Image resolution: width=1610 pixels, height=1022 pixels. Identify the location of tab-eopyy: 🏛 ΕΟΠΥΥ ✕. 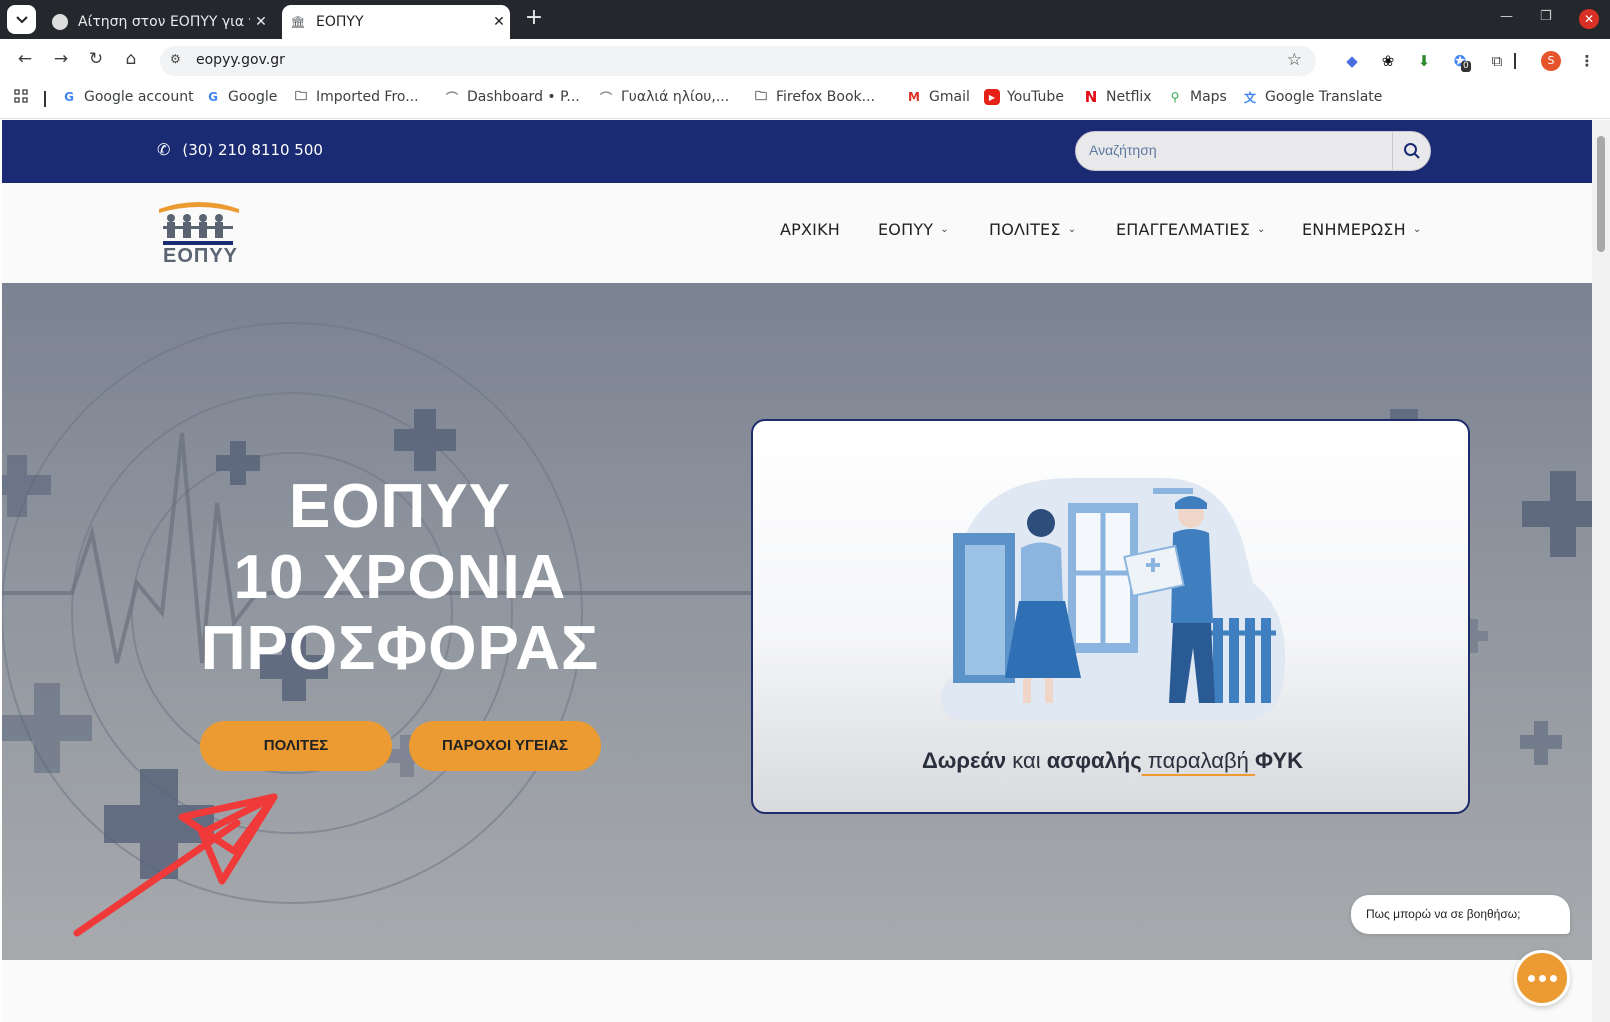
(396, 22).